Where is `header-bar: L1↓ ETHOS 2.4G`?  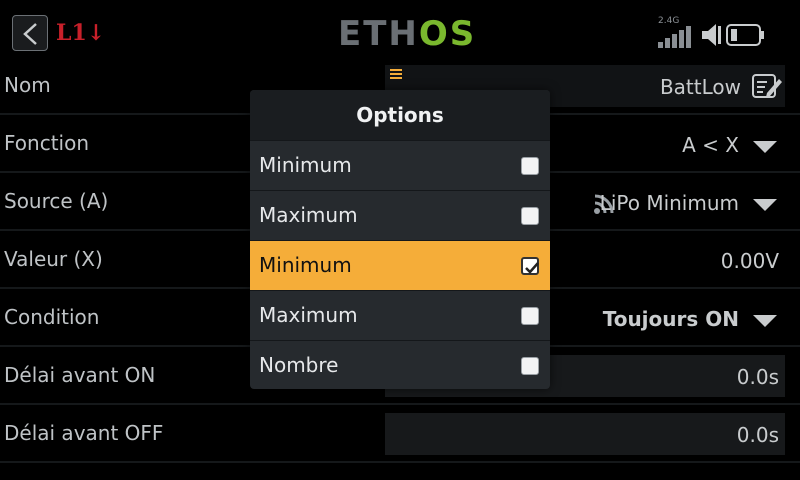
header-bar: L1↓ ETHOS 2.4G is located at coordinates (400, 31).